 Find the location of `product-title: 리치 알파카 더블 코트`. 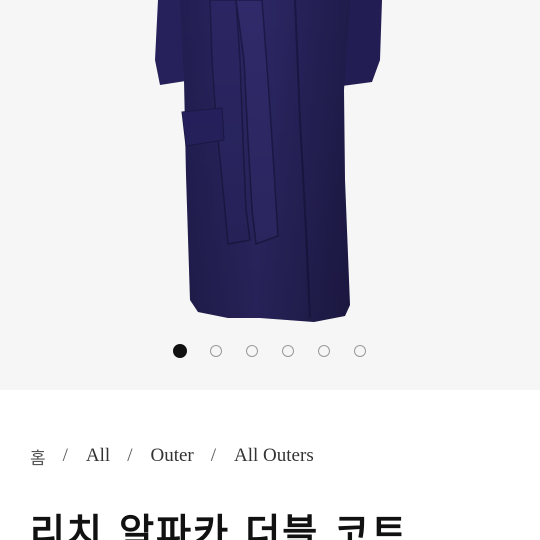

product-title: 리치 알파카 더블 코트 is located at coordinates (219, 525).